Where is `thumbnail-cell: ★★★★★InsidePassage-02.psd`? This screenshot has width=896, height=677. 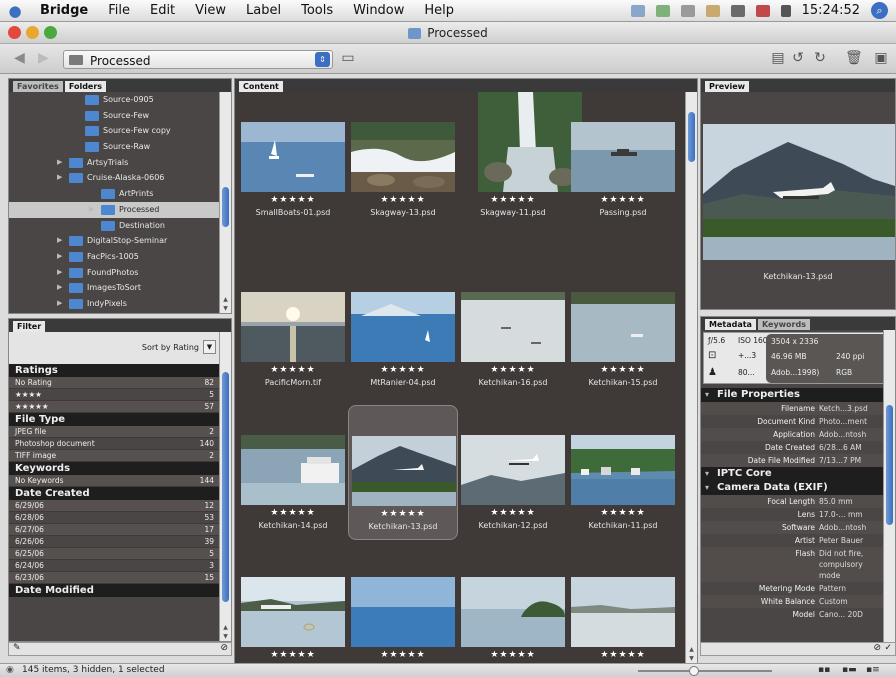
thumbnail-cell: ★★★★★InsidePassage-02.psd is located at coordinates (513, 605).